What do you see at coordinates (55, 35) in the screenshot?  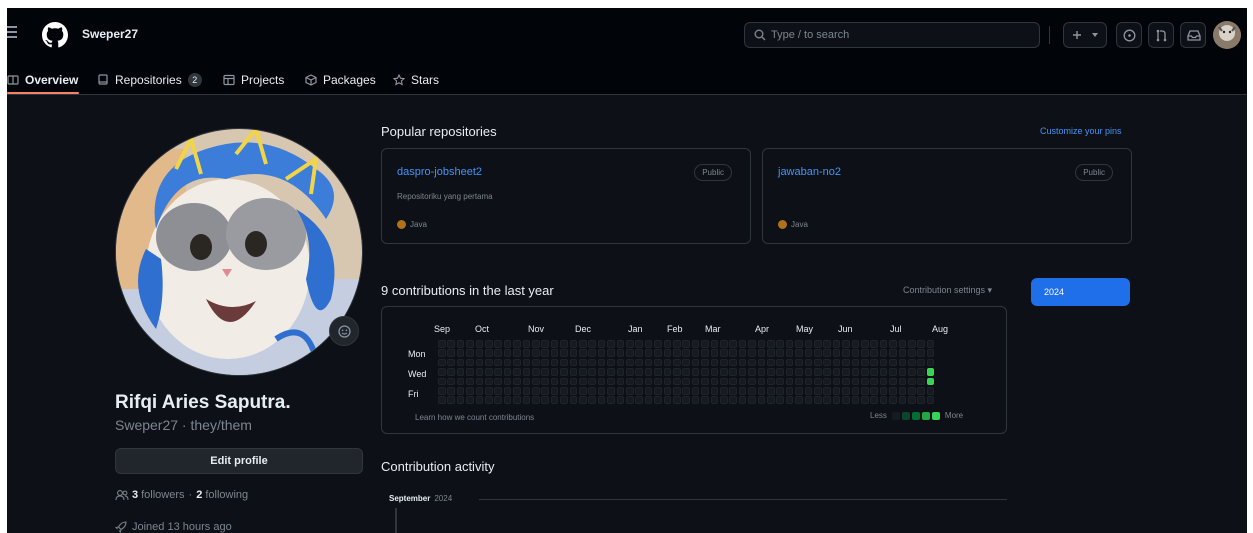 I see `github-logo-icon` at bounding box center [55, 35].